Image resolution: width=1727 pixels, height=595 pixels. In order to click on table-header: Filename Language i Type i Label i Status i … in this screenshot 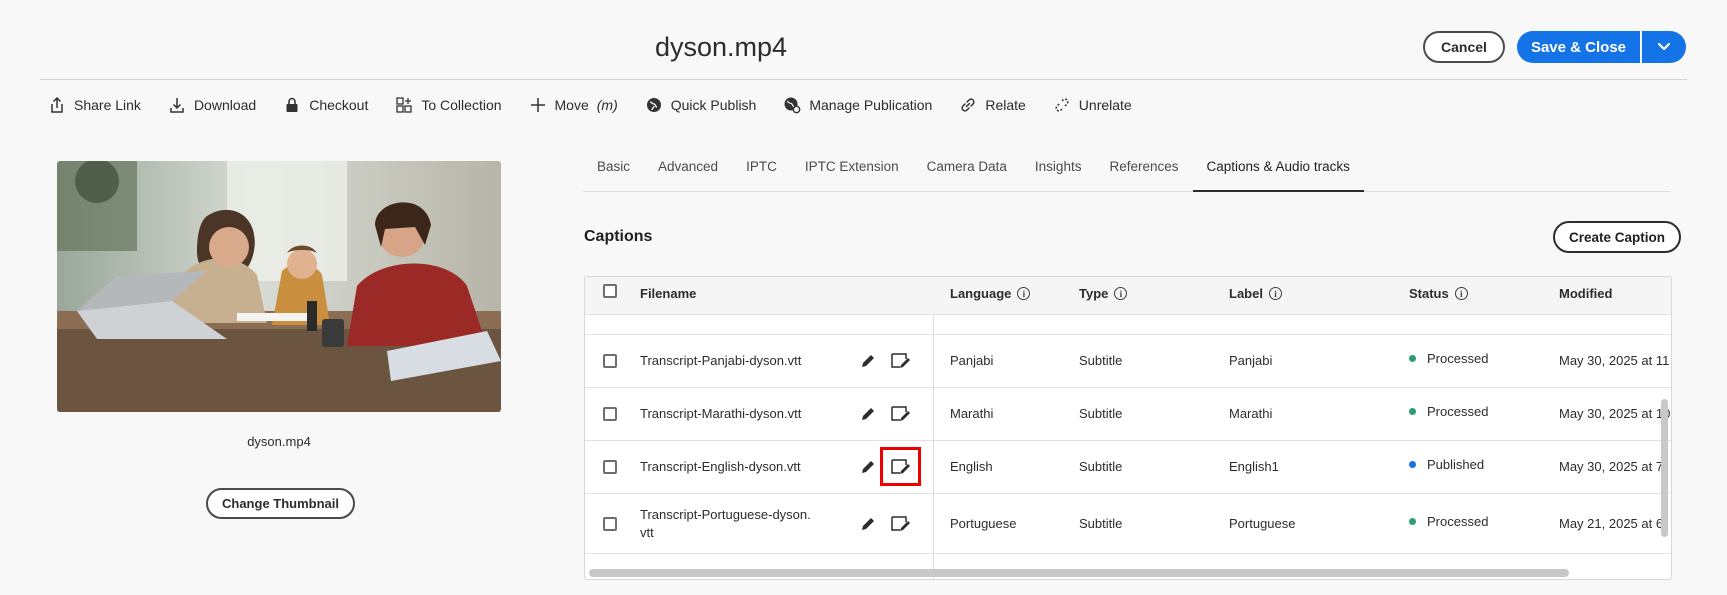, I will do `click(1128, 296)`.